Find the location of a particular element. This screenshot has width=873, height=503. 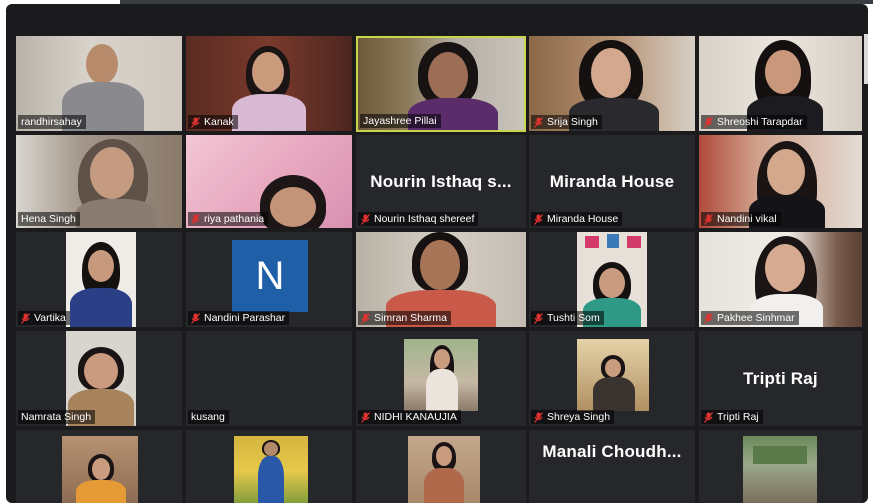

participant-name: Kanak is located at coordinates (219, 122).